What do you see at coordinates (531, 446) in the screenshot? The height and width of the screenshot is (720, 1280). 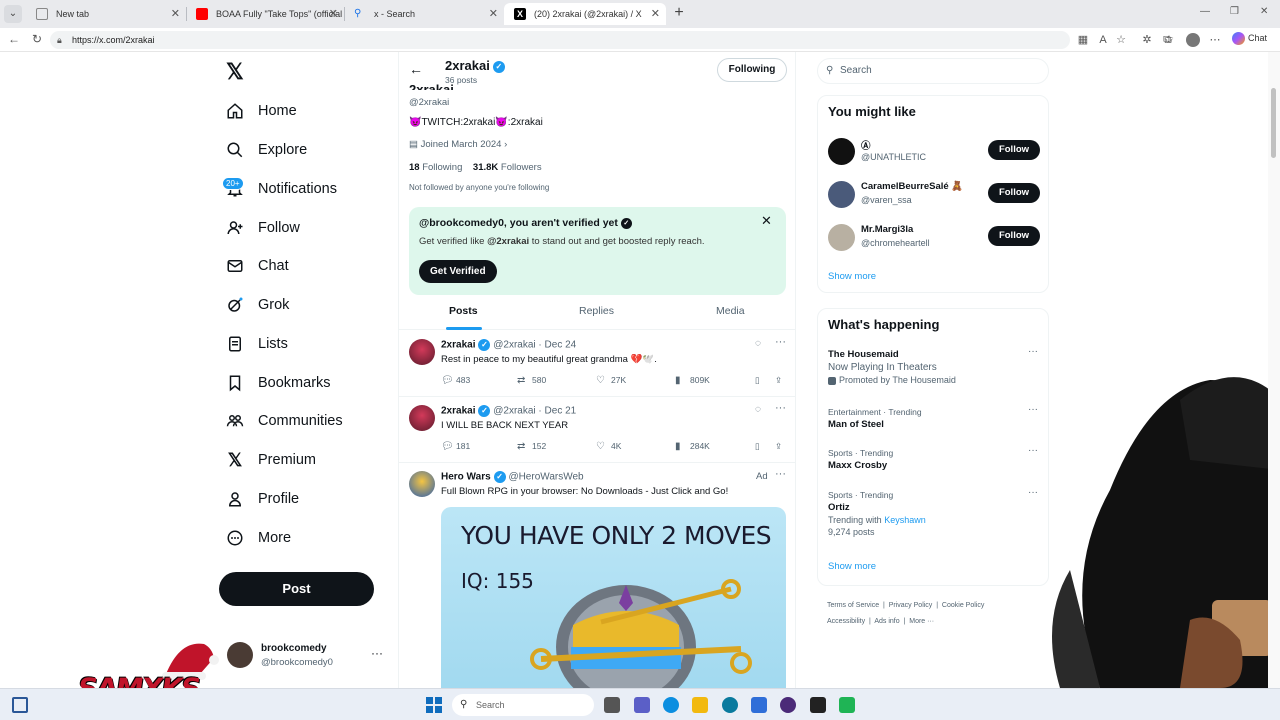 I see `repost-button: ⇄ 152` at bounding box center [531, 446].